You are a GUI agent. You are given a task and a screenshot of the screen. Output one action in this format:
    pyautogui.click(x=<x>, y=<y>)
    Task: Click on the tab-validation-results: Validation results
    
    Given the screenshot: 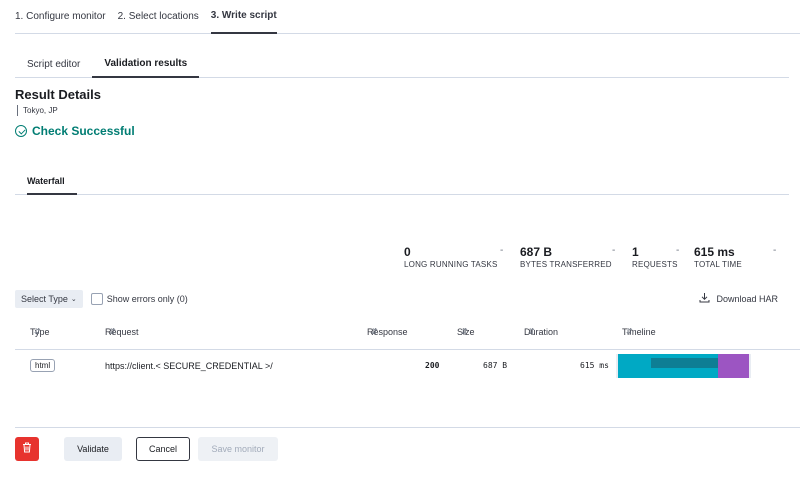 What is the action you would take?
    pyautogui.click(x=146, y=64)
    